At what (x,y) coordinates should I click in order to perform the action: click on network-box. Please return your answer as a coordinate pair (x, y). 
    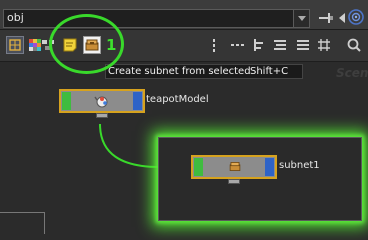
    Looking at the image, I should click on (22, 223).